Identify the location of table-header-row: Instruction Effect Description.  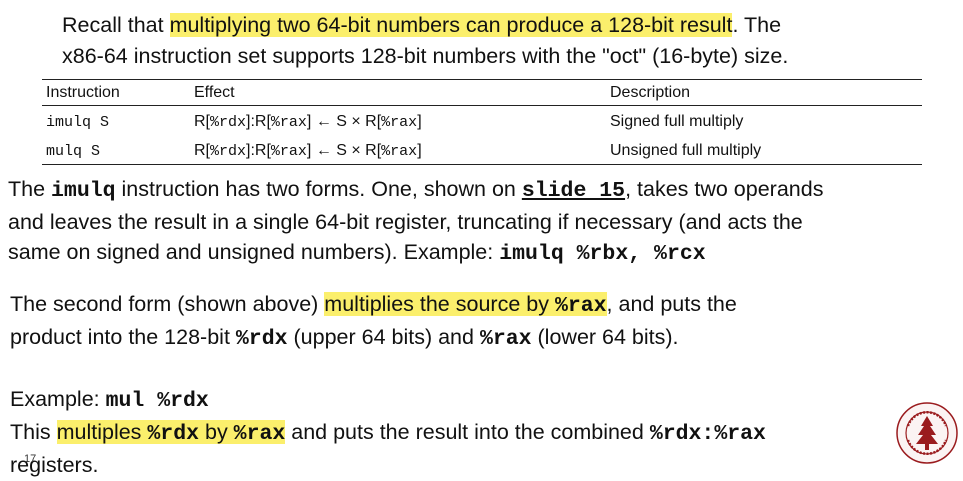
(482, 92).